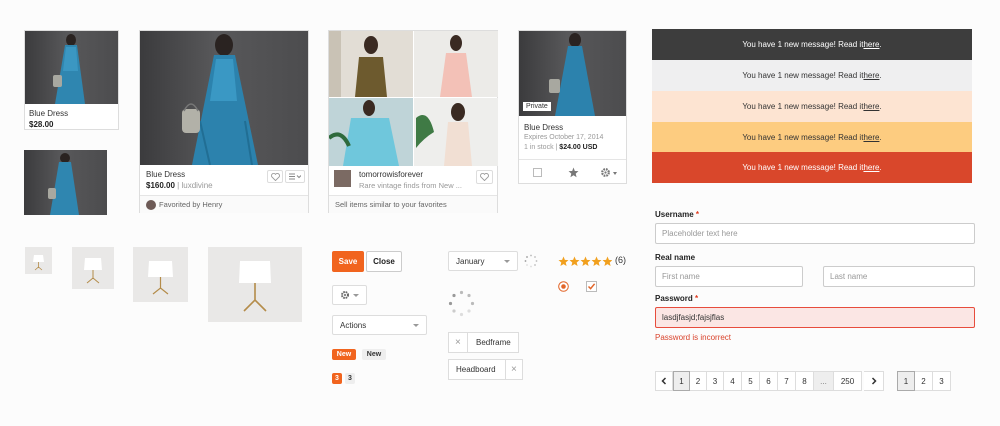 Image resolution: width=1000 pixels, height=426 pixels. What do you see at coordinates (337, 378) in the screenshot?
I see `count-badge-orange: 3` at bounding box center [337, 378].